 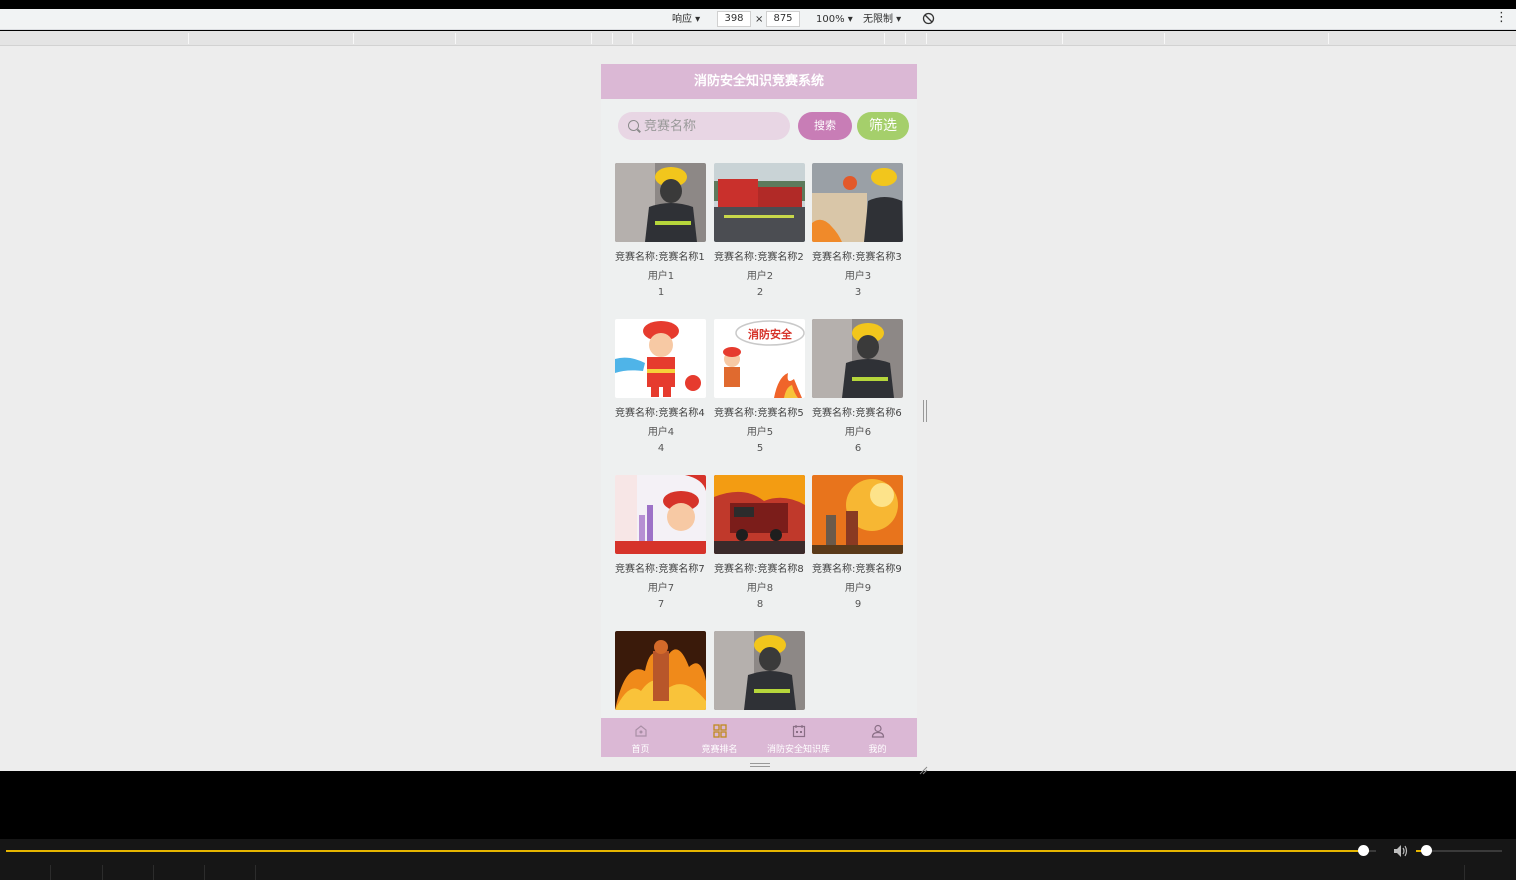 I want to click on card-name: 竞赛名称:竞赛名称4, so click(x=660, y=413).